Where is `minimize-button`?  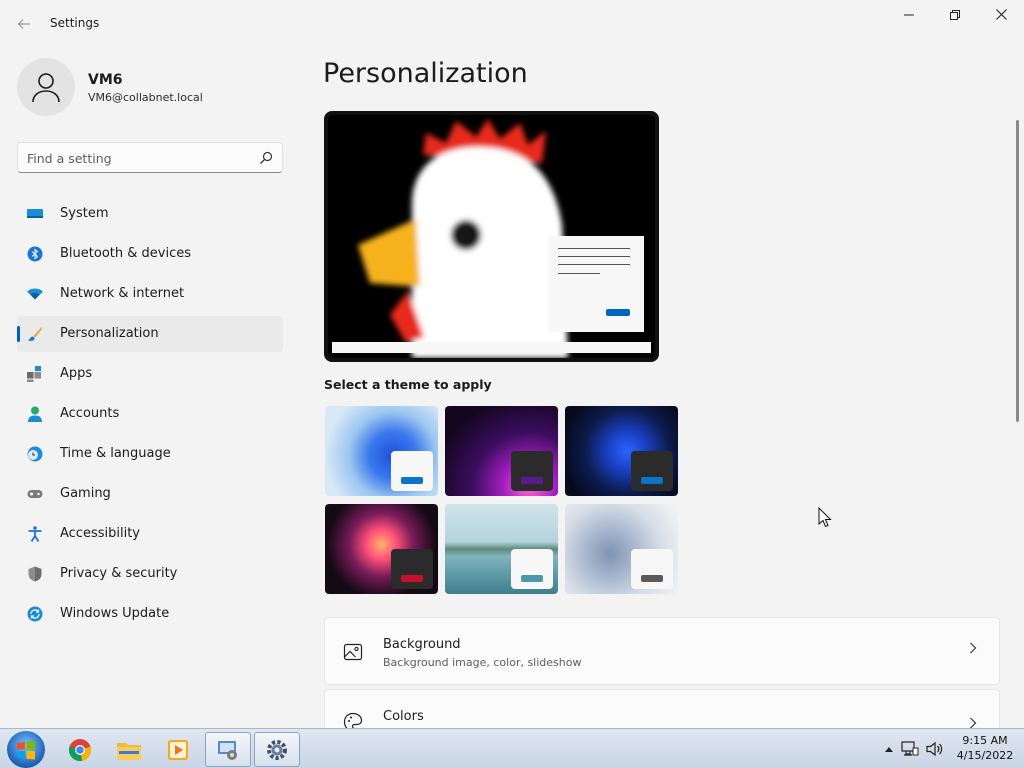 minimize-button is located at coordinates (909, 17).